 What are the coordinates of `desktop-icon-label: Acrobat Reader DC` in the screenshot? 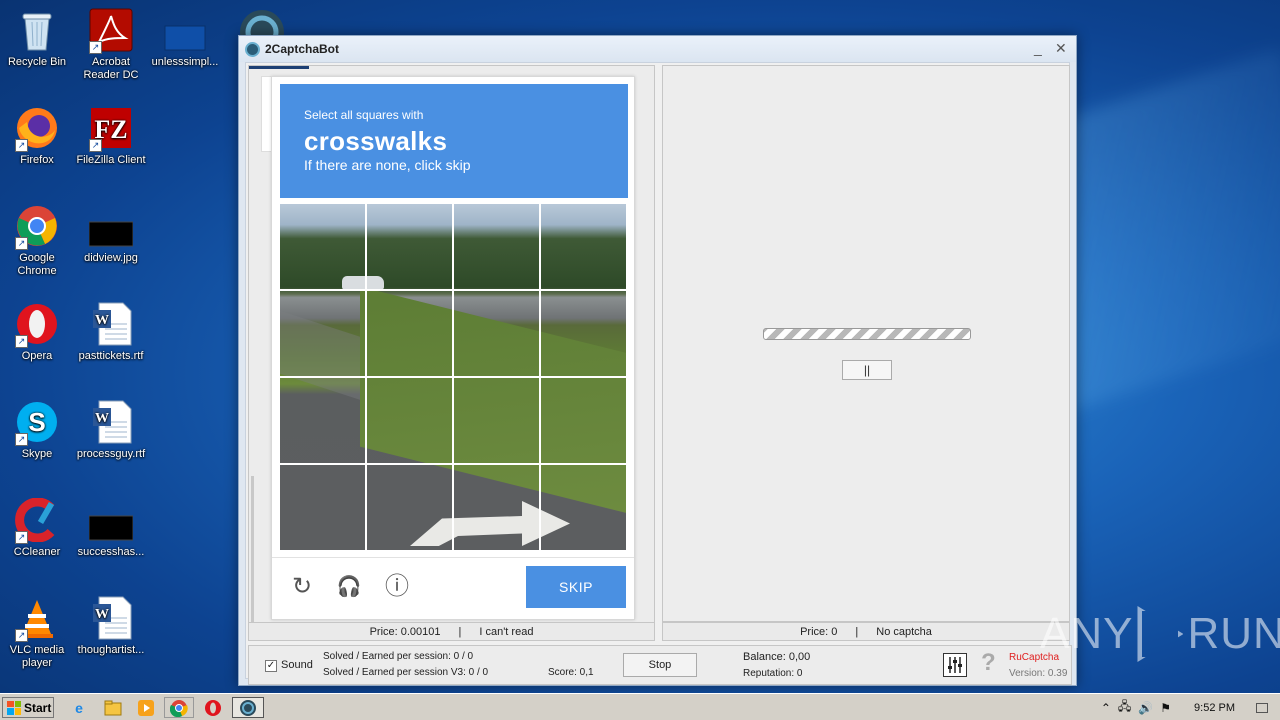 It's located at (111, 68).